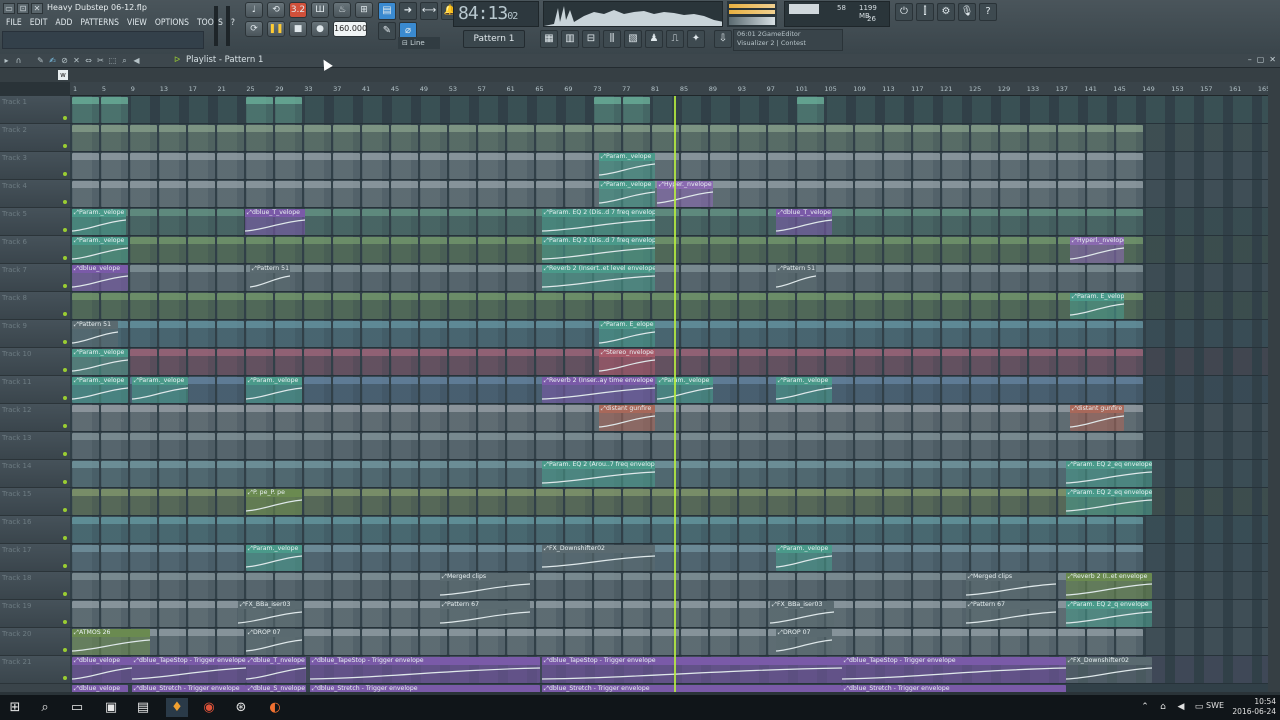 Image resolution: width=1280 pixels, height=720 pixels. I want to click on folder-icon: ▤, so click(143, 707).